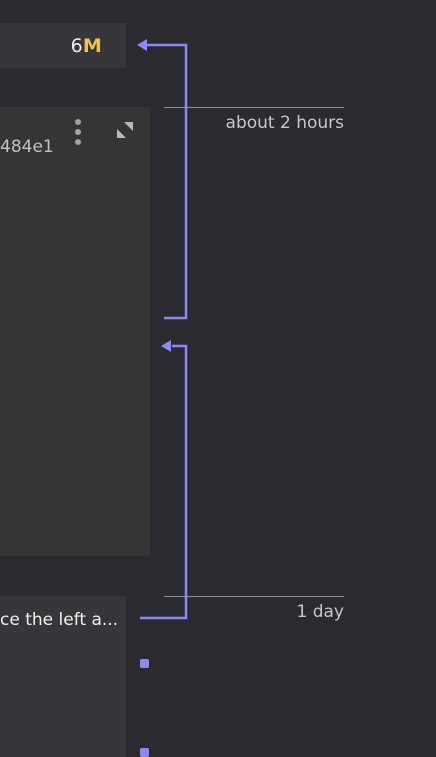  What do you see at coordinates (76, 46) in the screenshot?
I see `counter-number: 6` at bounding box center [76, 46].